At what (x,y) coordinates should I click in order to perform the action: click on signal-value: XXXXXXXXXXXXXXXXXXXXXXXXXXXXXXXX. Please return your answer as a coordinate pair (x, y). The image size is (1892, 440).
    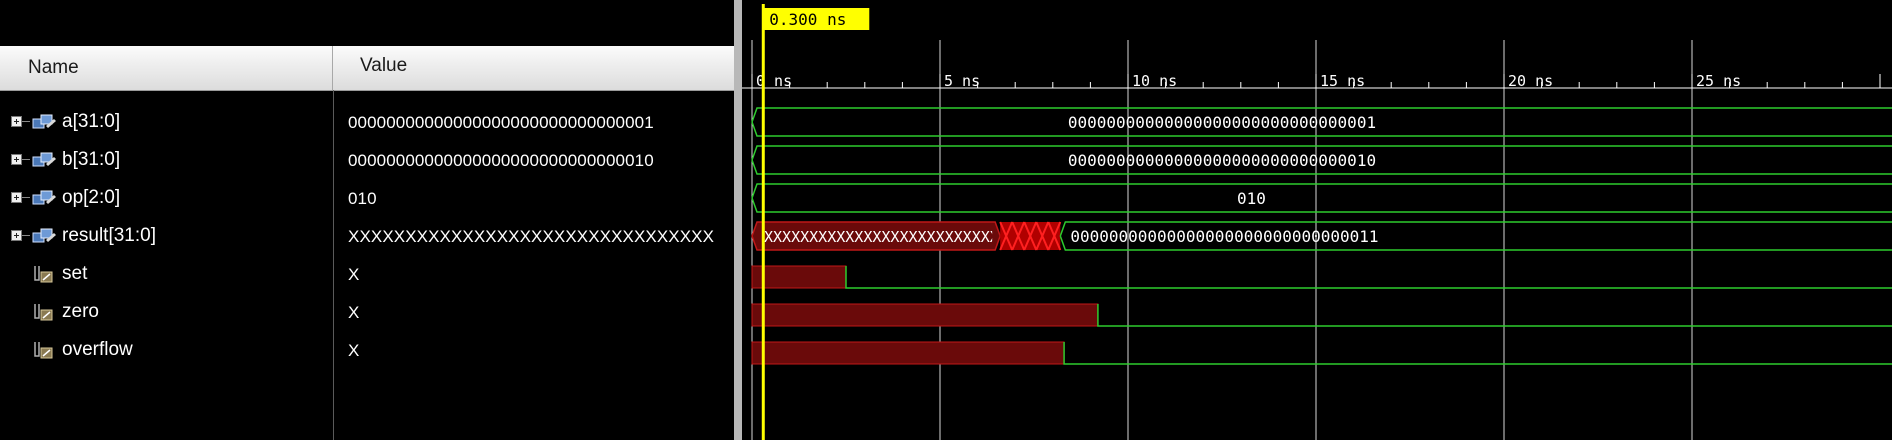
    Looking at the image, I should click on (531, 236).